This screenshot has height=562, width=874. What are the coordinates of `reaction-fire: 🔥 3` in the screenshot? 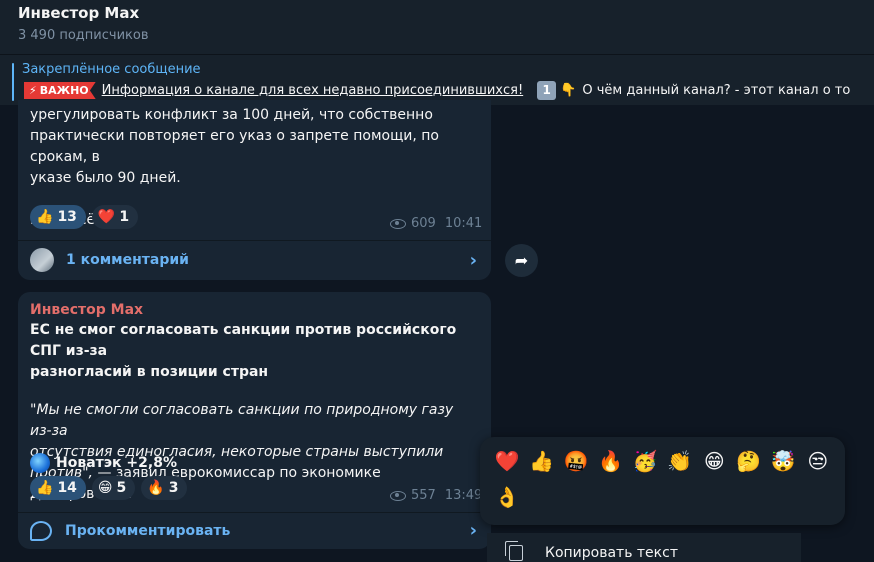 It's located at (164, 488).